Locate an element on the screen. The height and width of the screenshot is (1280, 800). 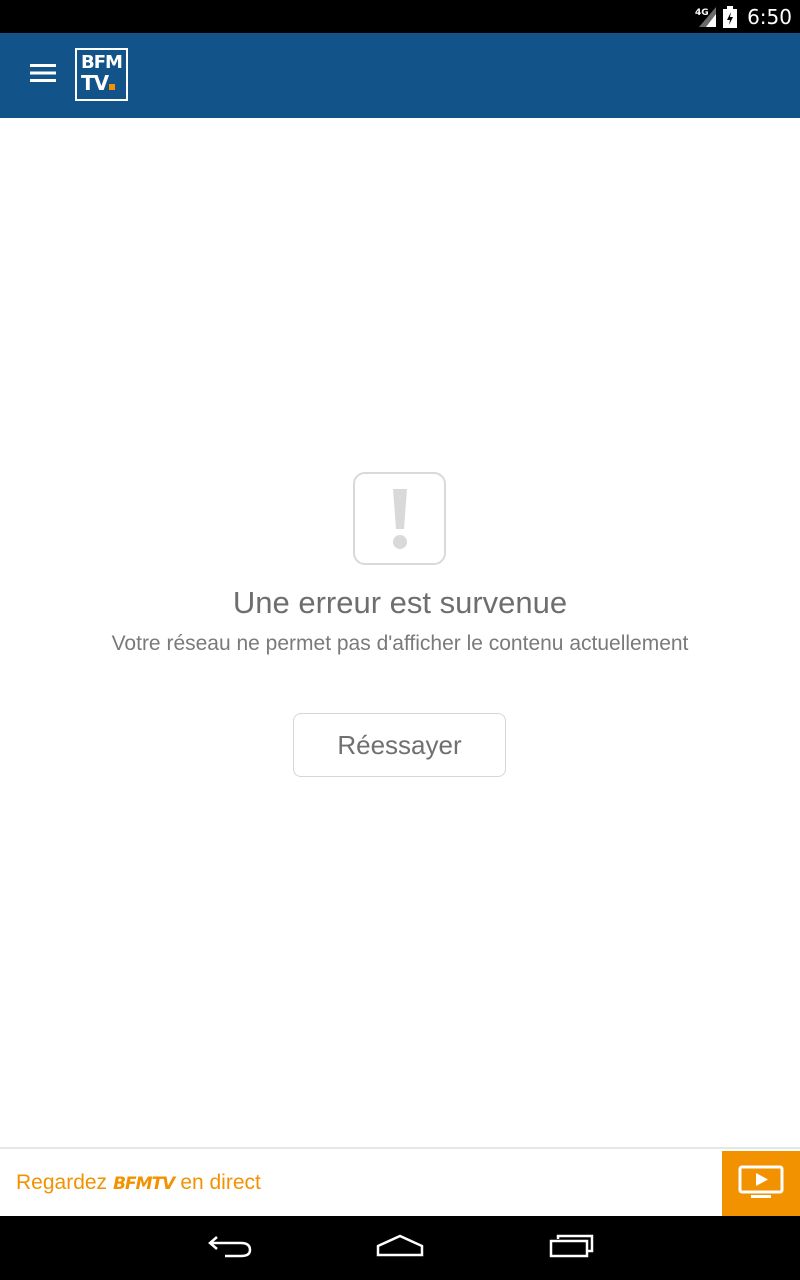
recent-apps-button is located at coordinates (571, 1248).